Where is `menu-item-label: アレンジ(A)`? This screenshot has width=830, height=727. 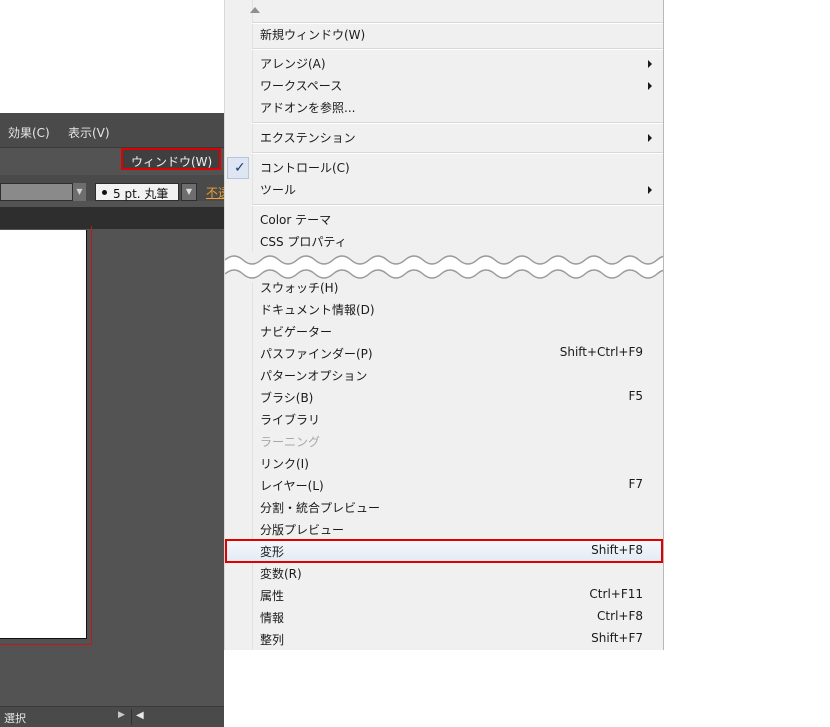 menu-item-label: アレンジ(A) is located at coordinates (293, 64).